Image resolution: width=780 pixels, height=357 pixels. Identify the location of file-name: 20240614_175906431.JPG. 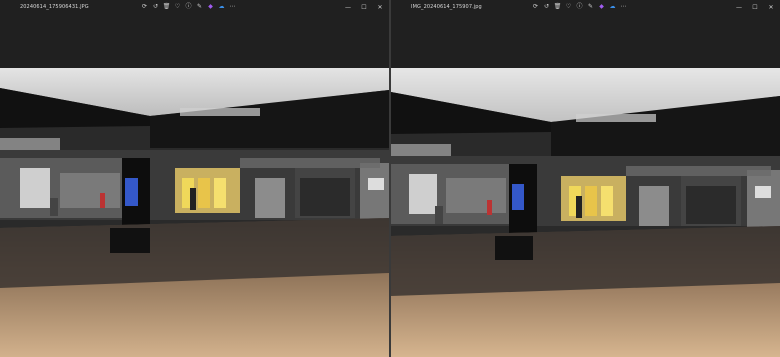
(54, 7).